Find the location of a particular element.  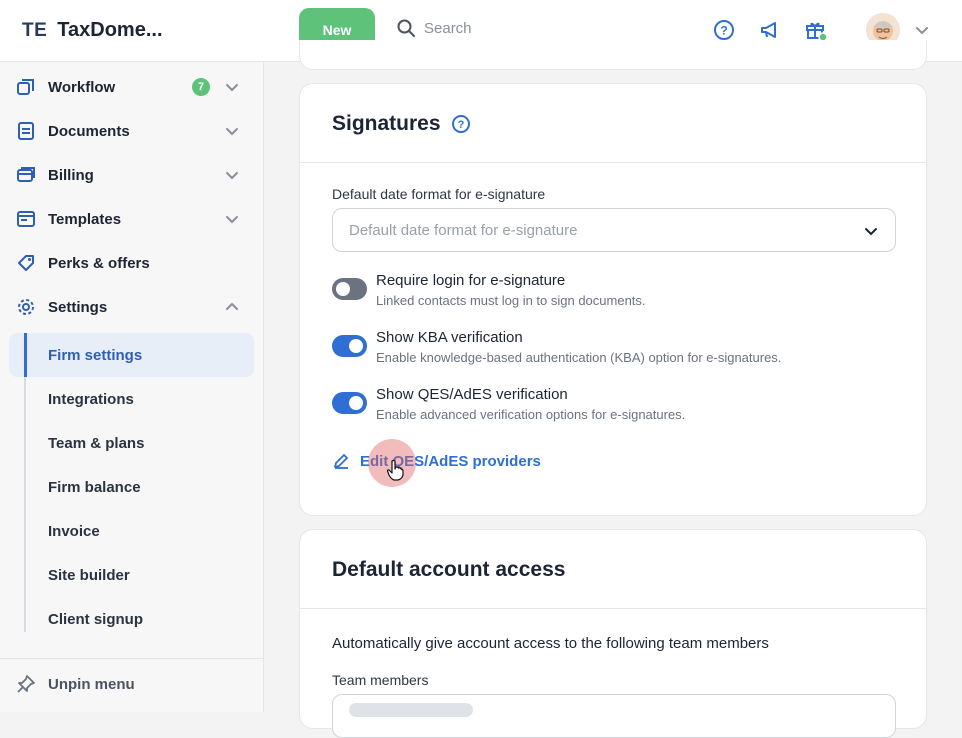

sidebar-item-settings: Settings is located at coordinates (132, 307).